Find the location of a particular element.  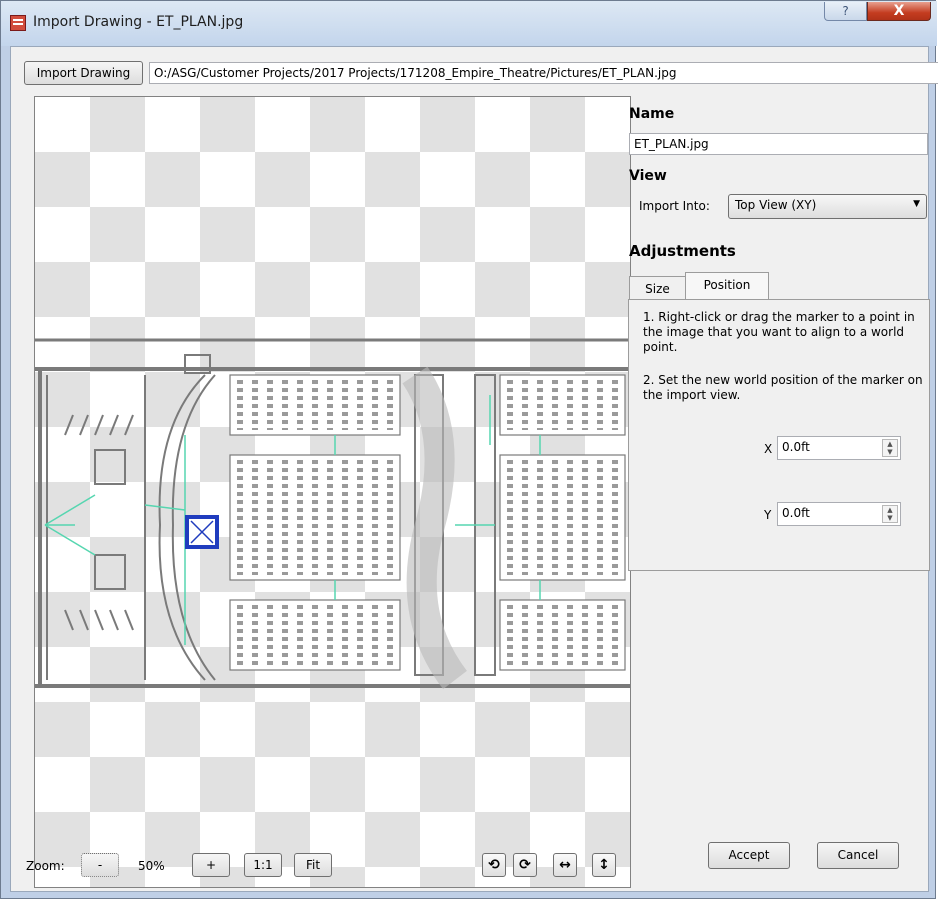

zoom-out-button: - is located at coordinates (100, 865).